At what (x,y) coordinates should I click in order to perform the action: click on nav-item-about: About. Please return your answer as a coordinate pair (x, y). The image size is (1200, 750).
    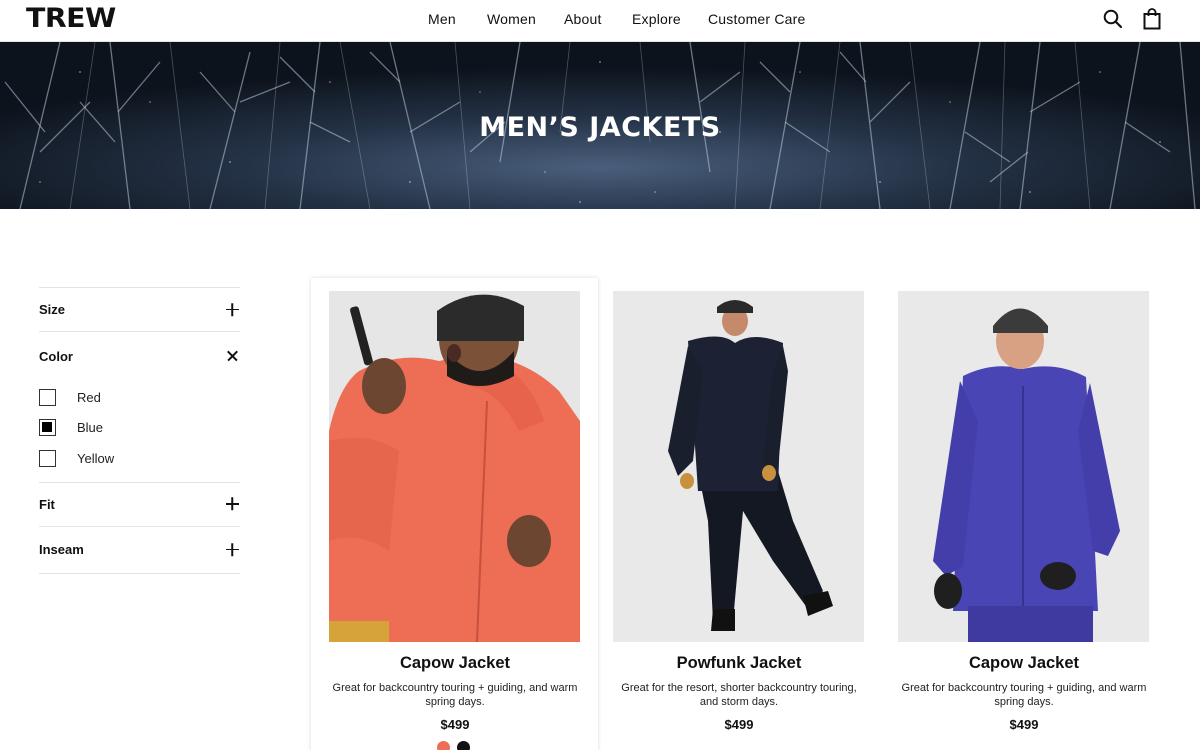
    Looking at the image, I should click on (583, 19).